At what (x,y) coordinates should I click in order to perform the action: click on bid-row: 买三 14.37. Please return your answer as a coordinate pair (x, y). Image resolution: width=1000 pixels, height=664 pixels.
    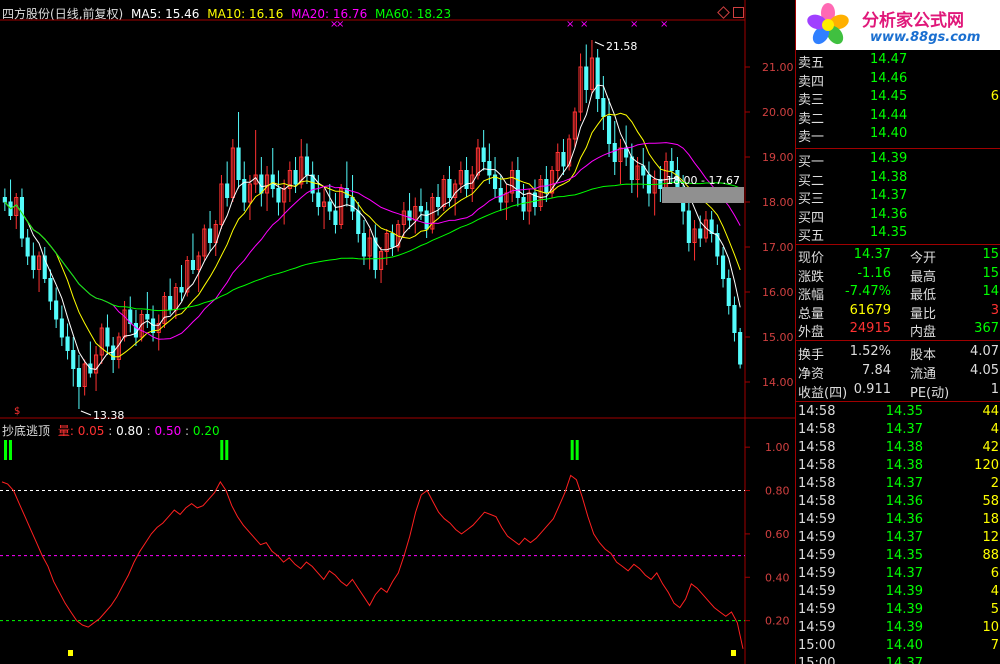
    Looking at the image, I should click on (898, 197).